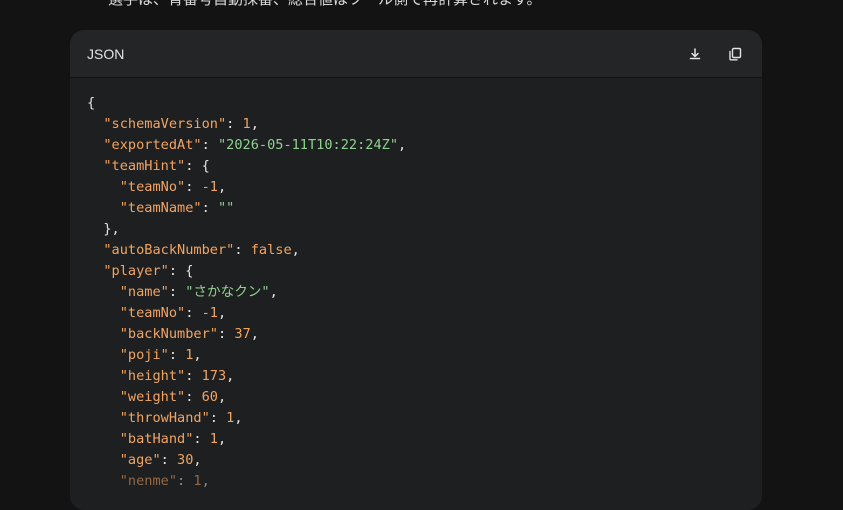  What do you see at coordinates (144, 355) in the screenshot?
I see `code-token: "poji"` at bounding box center [144, 355].